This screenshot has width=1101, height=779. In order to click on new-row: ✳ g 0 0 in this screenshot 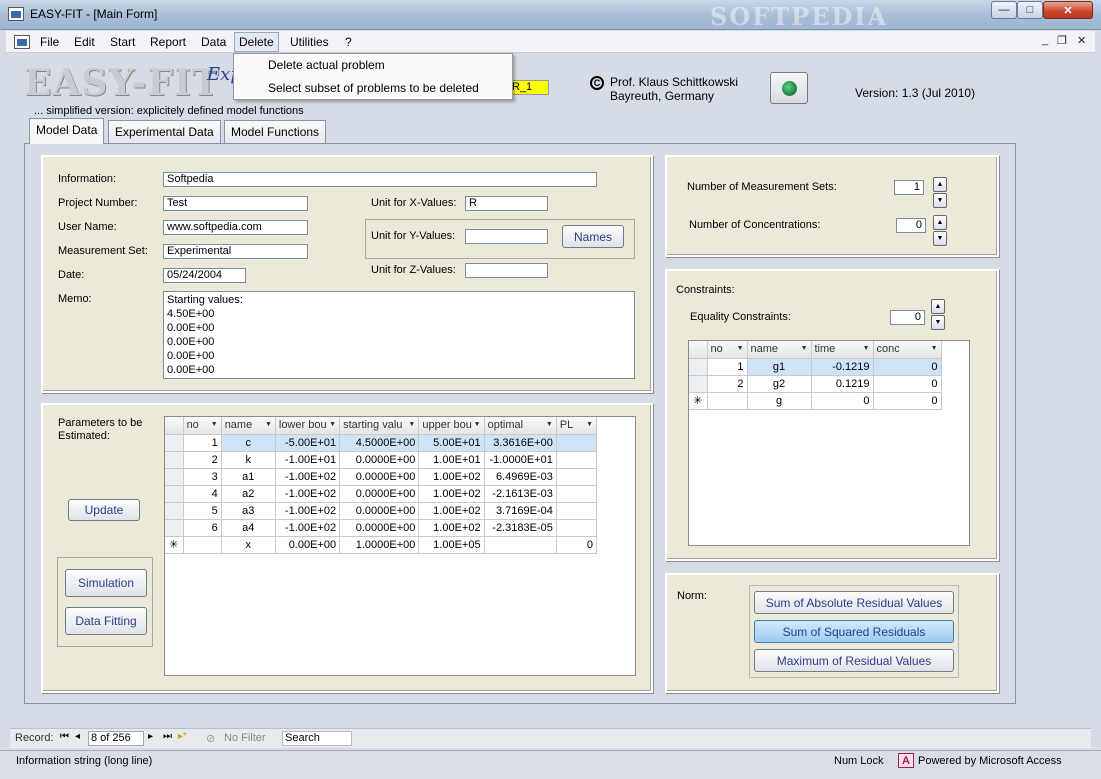, I will do `click(815, 401)`.